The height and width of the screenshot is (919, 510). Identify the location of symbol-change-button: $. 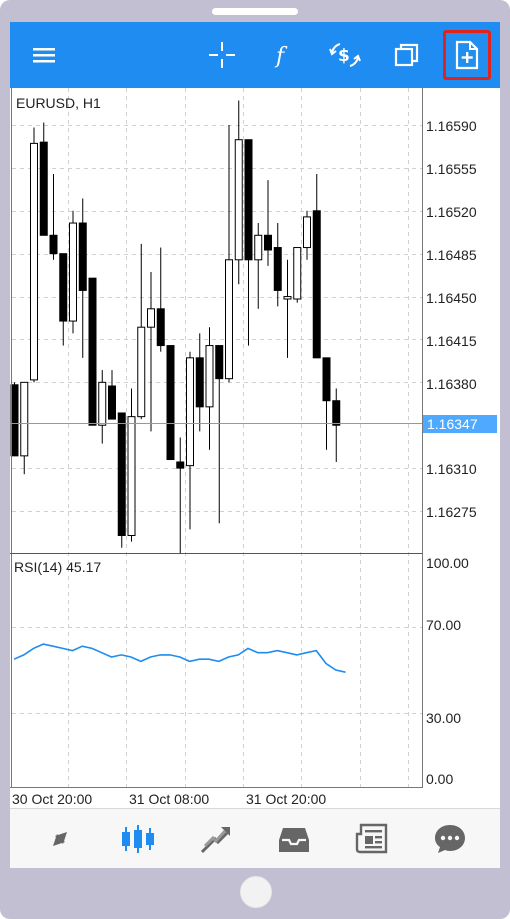
(345, 55).